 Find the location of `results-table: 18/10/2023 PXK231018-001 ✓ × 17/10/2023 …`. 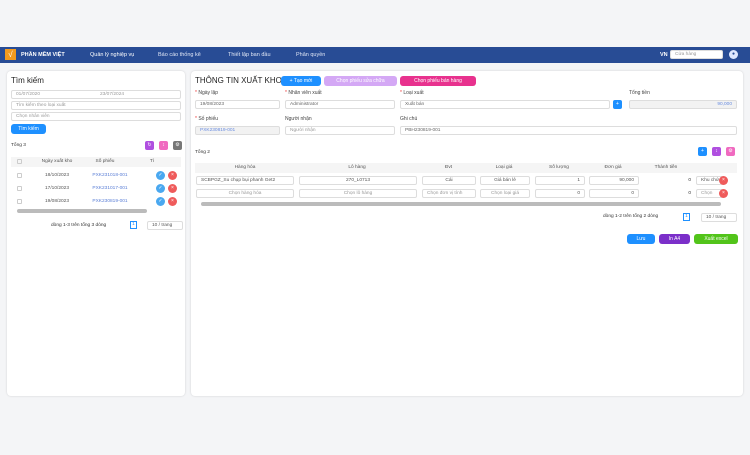

results-table: 18/10/2023 PXK231018-001 ✓ × 17/10/2023 … is located at coordinates (96, 188).